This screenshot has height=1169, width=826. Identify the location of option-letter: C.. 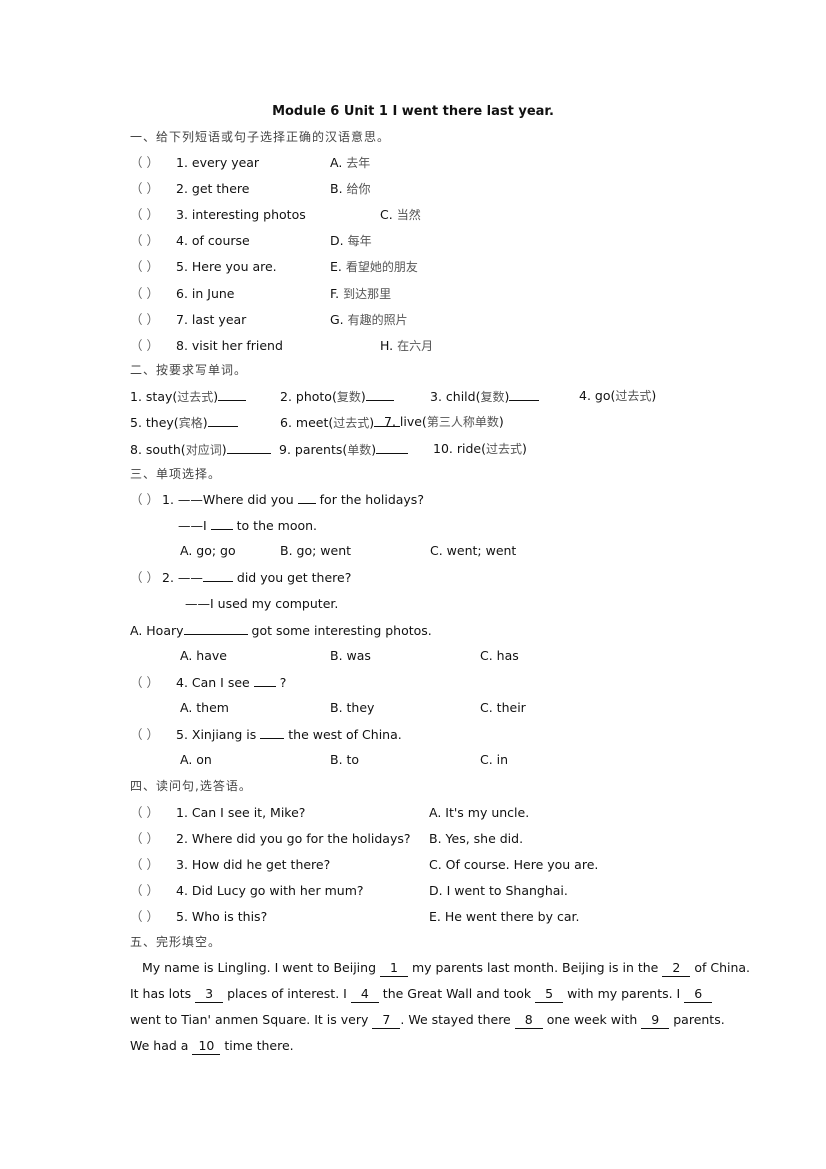
(386, 214).